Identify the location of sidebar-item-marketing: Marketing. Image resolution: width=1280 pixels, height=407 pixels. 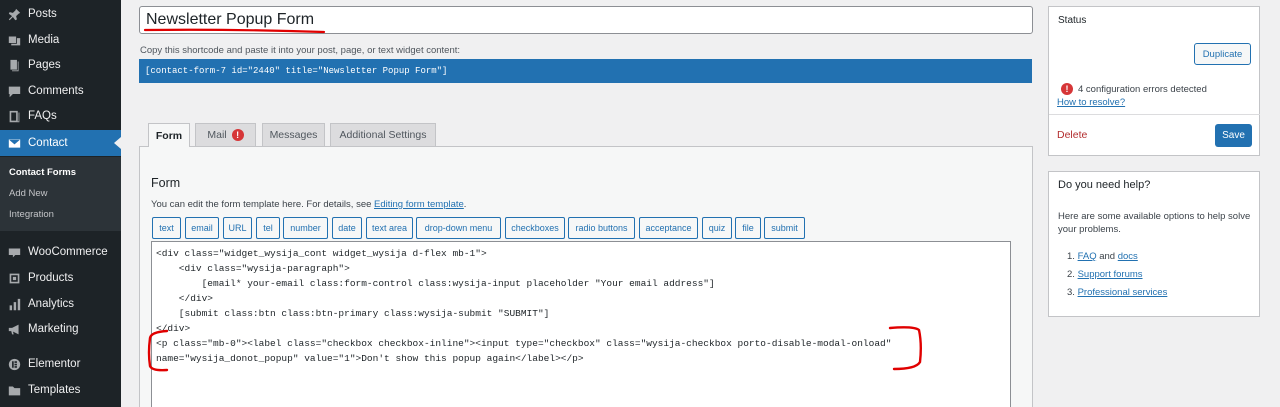
(60, 329).